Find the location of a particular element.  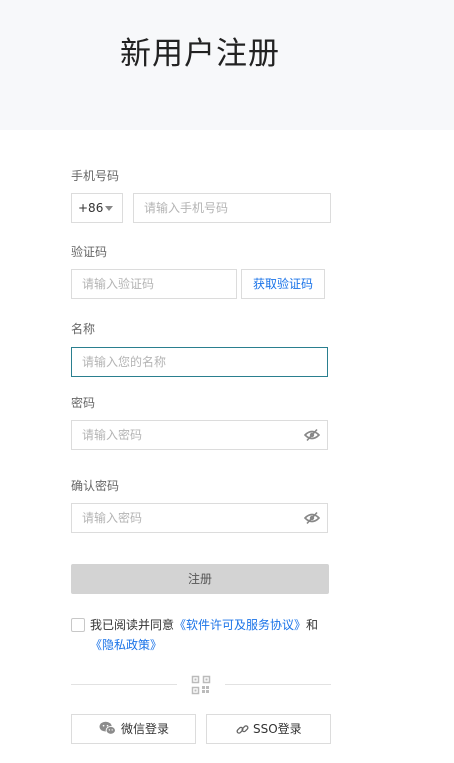

password-label: 密码 is located at coordinates (83, 403).